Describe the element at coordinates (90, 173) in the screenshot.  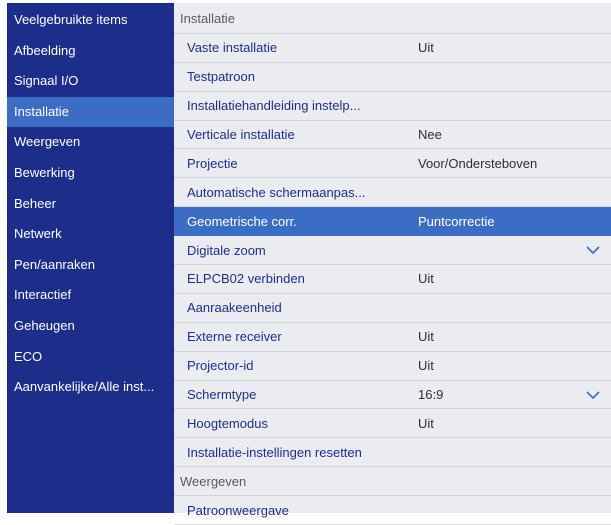
I see `sidebar-item-bewerking: Bewerking` at that location.